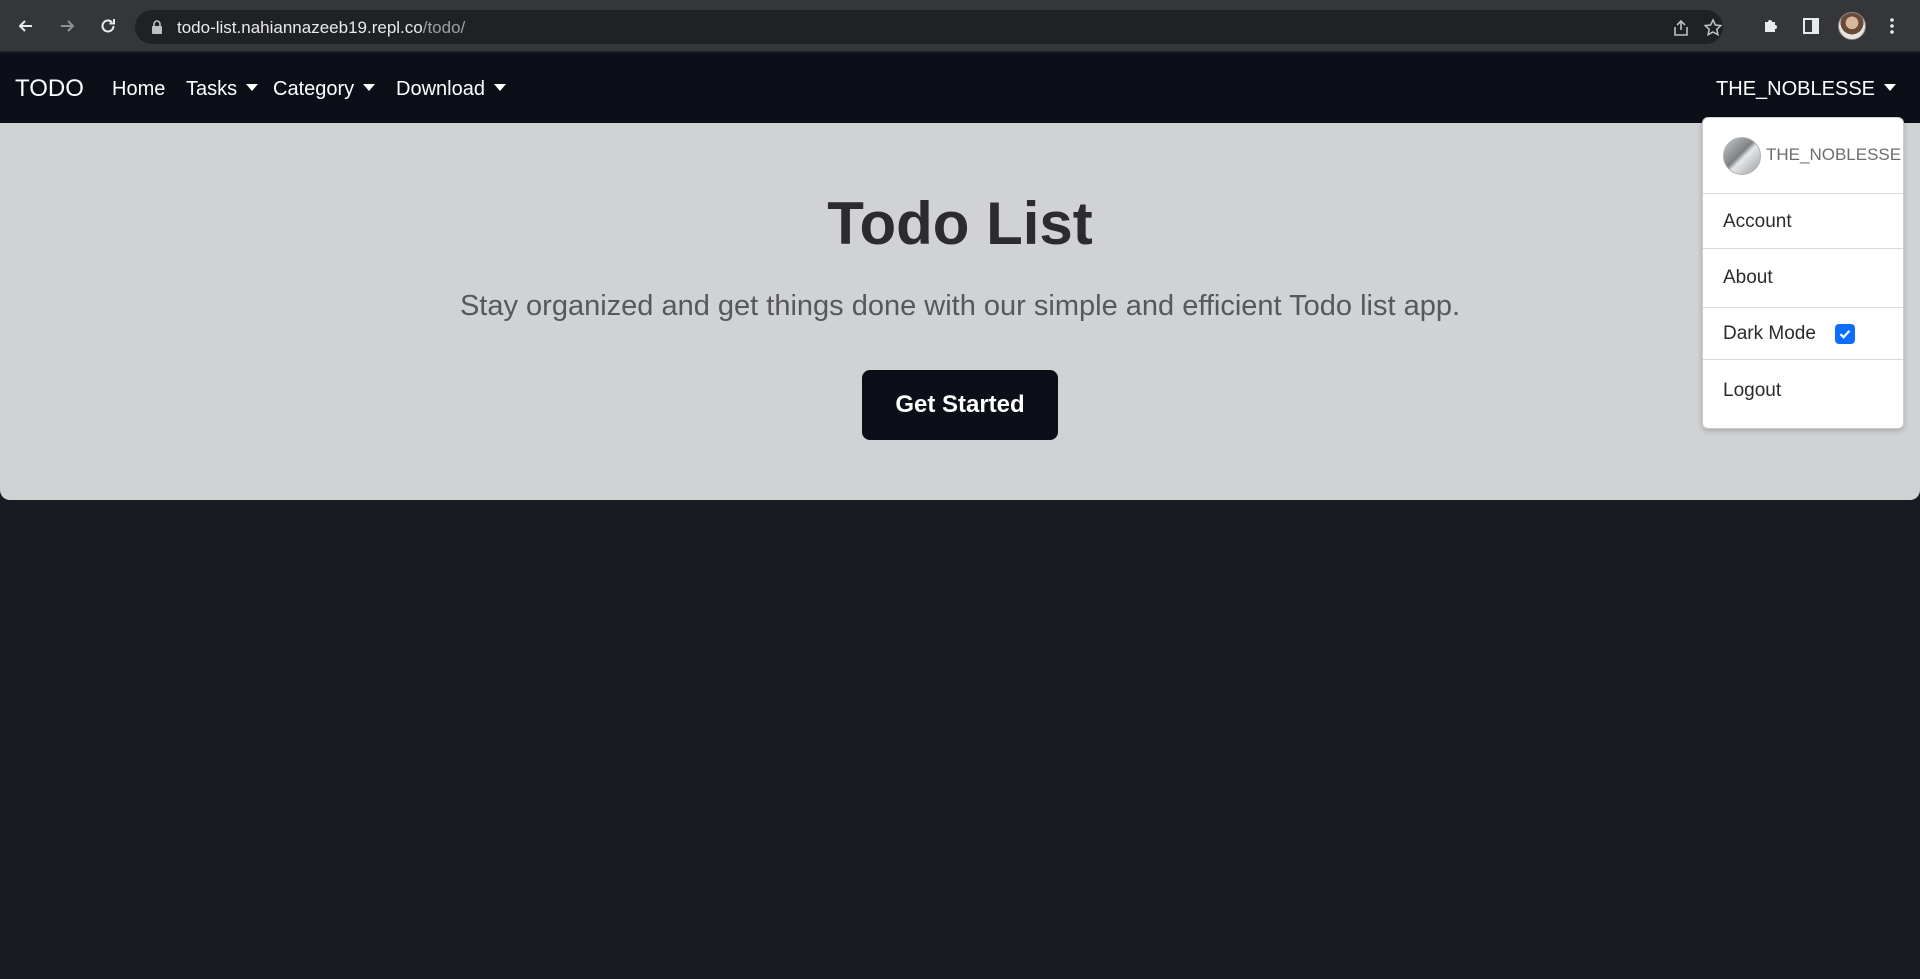  Describe the element at coordinates (138, 89) in the screenshot. I see `nav-home: Home` at that location.